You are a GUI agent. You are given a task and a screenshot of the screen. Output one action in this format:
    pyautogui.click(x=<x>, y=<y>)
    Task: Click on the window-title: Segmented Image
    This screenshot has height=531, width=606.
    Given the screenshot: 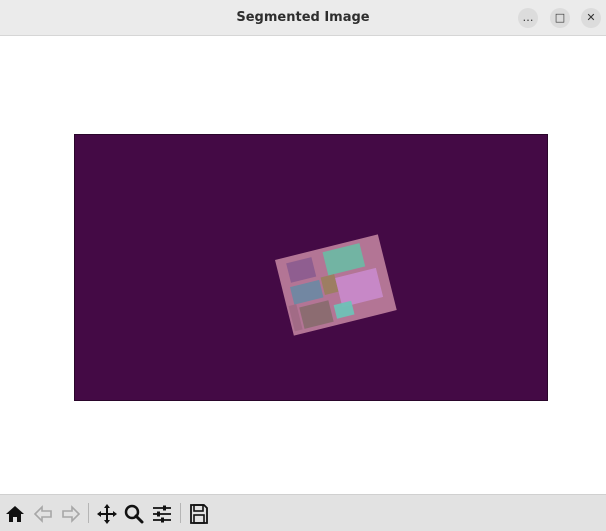 What is the action you would take?
    pyautogui.click(x=303, y=17)
    